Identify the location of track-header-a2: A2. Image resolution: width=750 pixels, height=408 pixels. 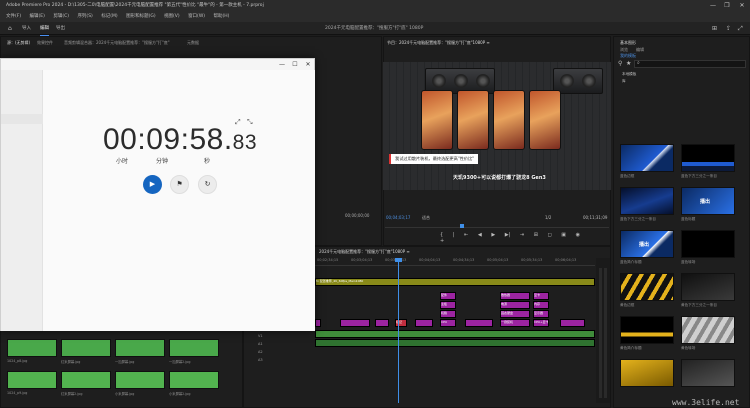
(260, 352).